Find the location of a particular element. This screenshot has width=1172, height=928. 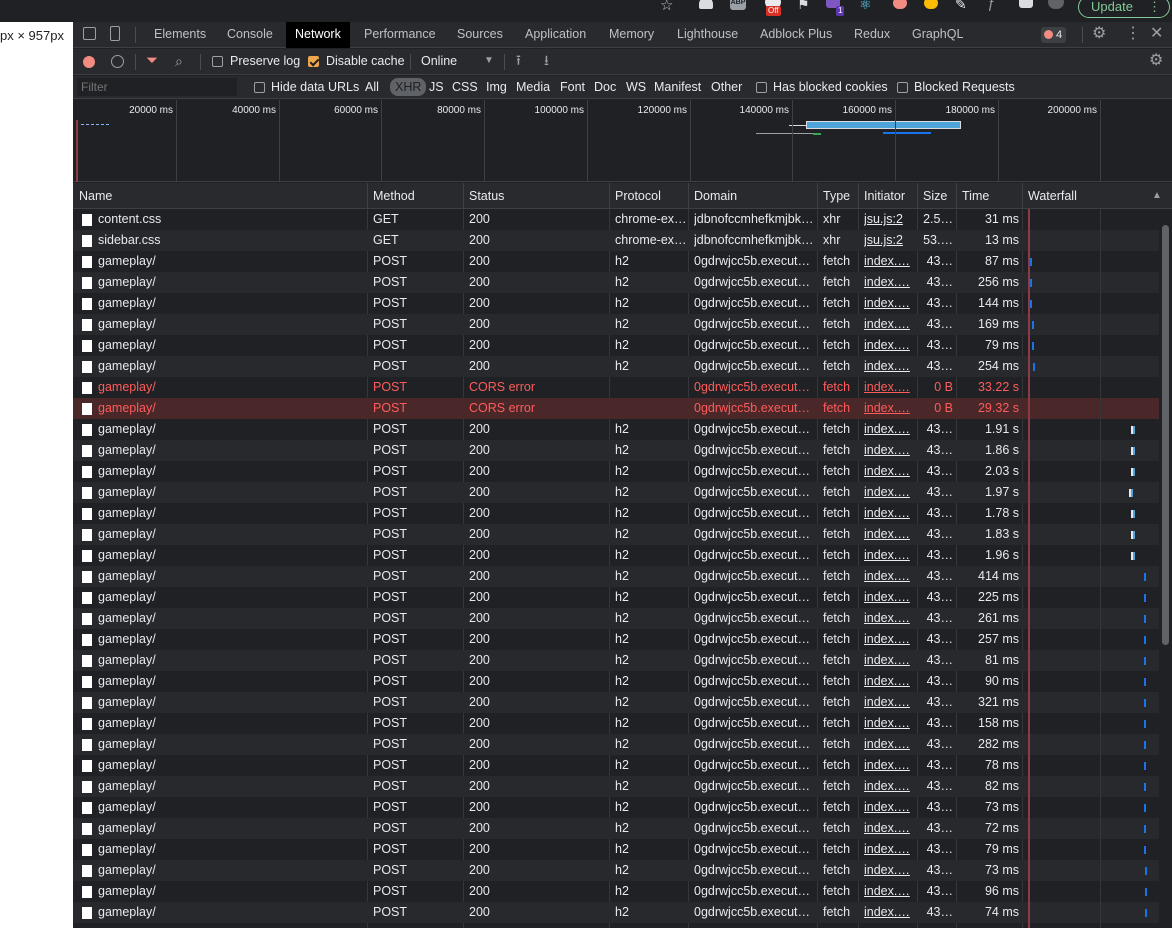

type-filter-font: Font is located at coordinates (572, 87).